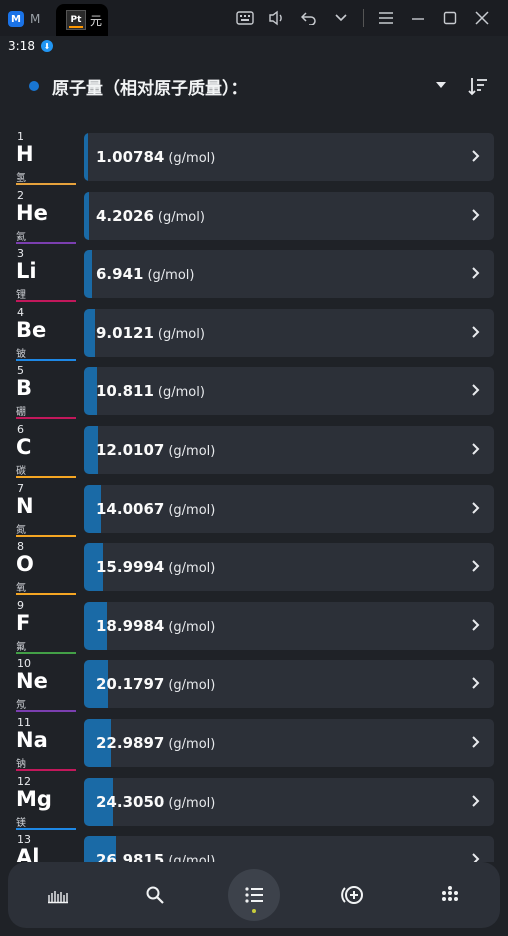 The width and height of the screenshot is (508, 936). Describe the element at coordinates (25, 505) in the screenshot. I see `element-symbol: N` at that location.